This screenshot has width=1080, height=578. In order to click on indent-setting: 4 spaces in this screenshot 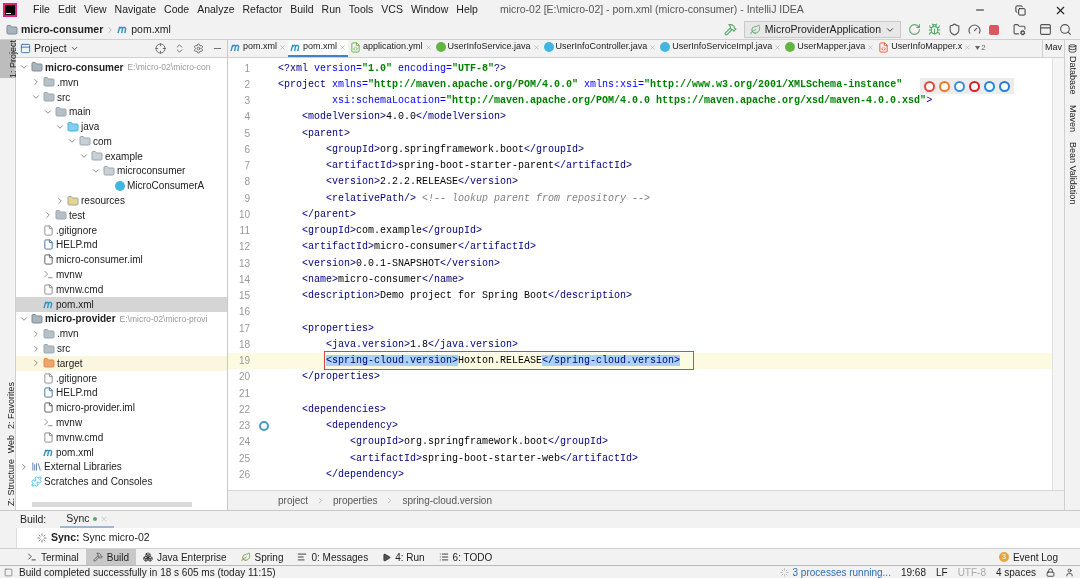, I will do `click(1015, 571)`.